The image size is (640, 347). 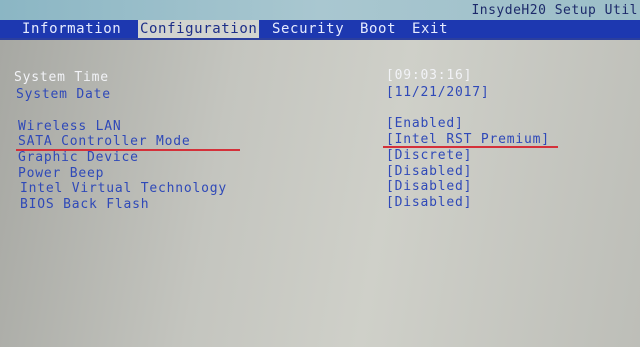 What do you see at coordinates (429, 202) in the screenshot?
I see `bios-back-flash-value: [Disabled]` at bounding box center [429, 202].